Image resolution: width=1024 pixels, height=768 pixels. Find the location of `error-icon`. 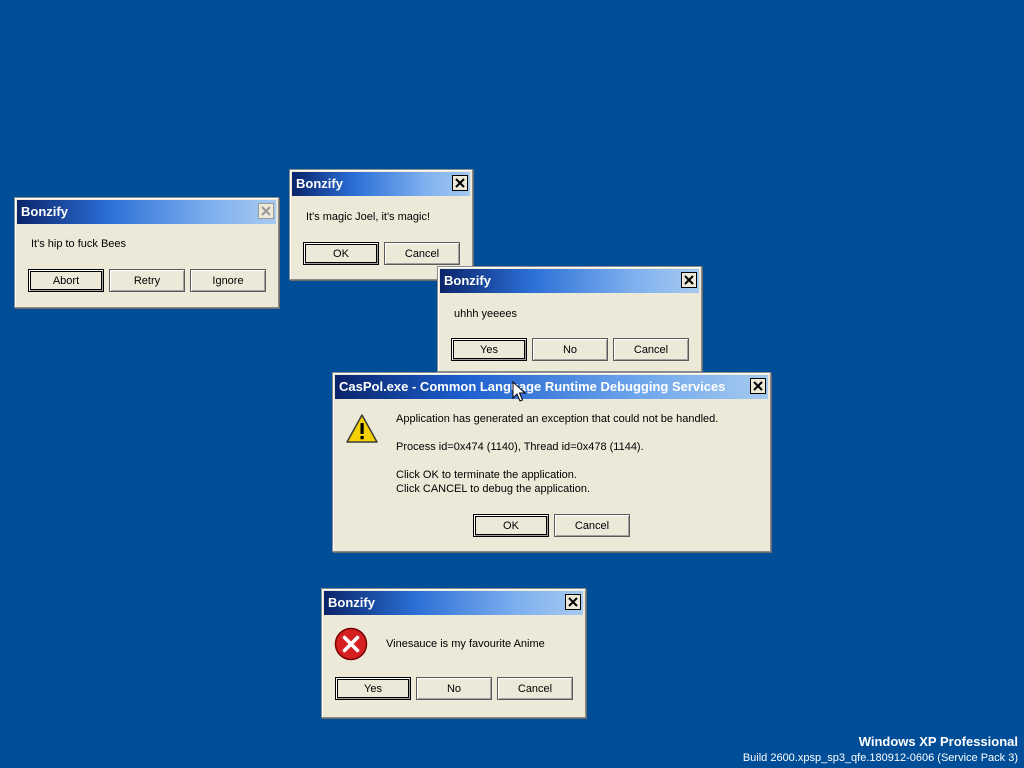

error-icon is located at coordinates (351, 644).